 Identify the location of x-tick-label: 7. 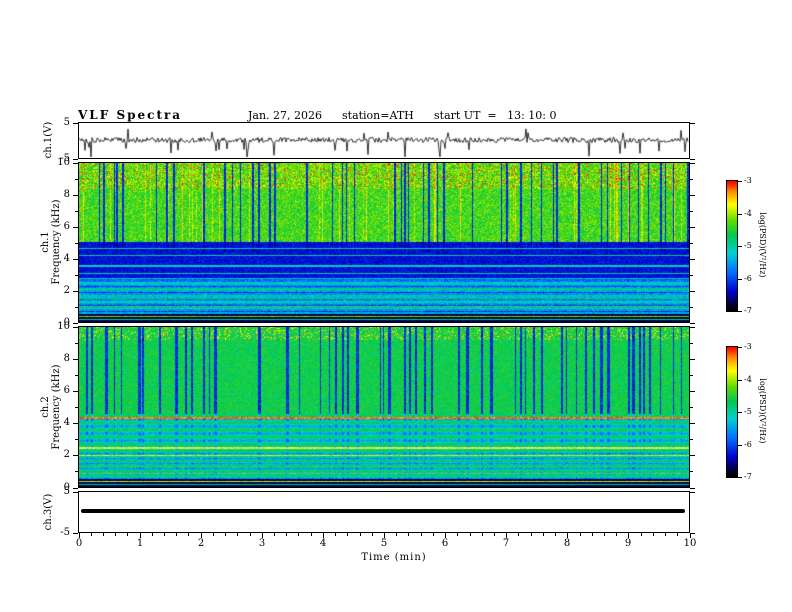
(506, 543).